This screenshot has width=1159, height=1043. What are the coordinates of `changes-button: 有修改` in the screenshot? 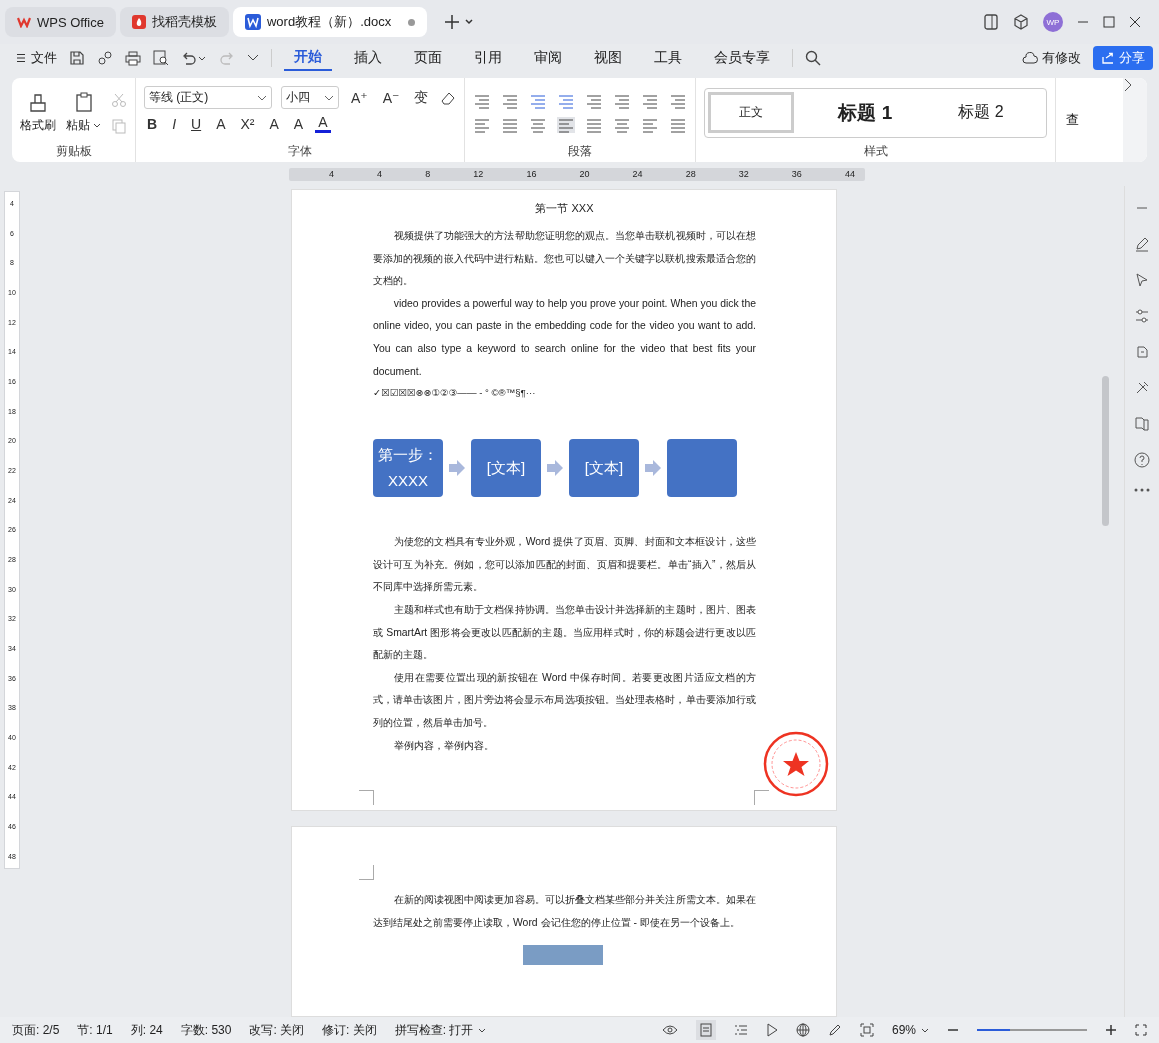 It's located at (1051, 58).